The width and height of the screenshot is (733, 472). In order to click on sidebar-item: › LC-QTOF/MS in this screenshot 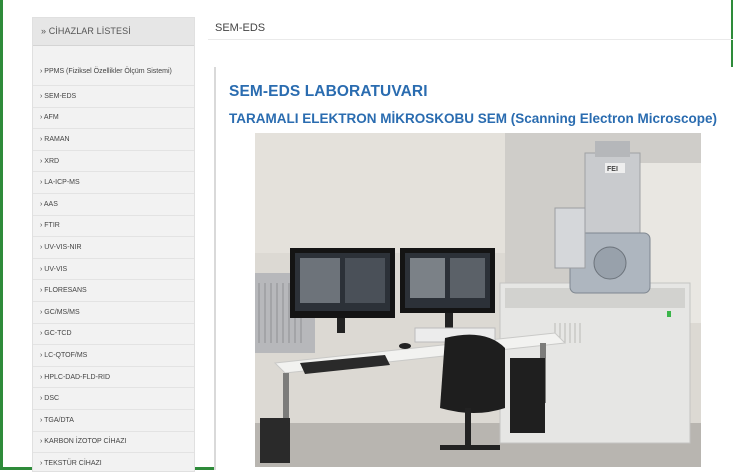, I will do `click(113, 356)`.